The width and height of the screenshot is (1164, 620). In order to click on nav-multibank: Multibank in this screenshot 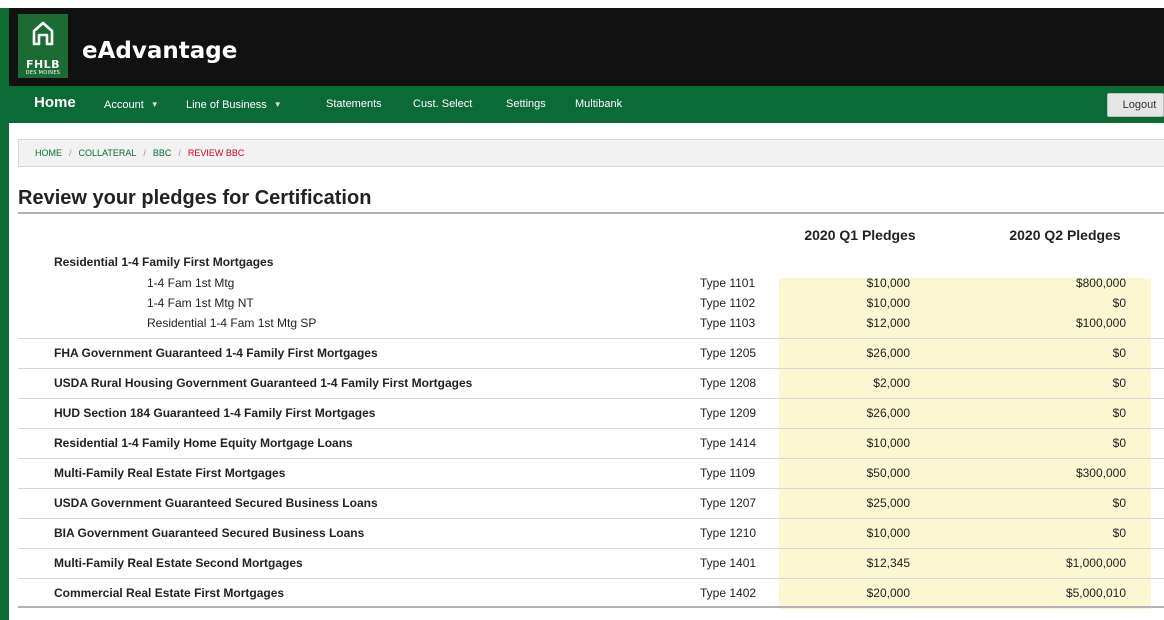, I will do `click(598, 104)`.